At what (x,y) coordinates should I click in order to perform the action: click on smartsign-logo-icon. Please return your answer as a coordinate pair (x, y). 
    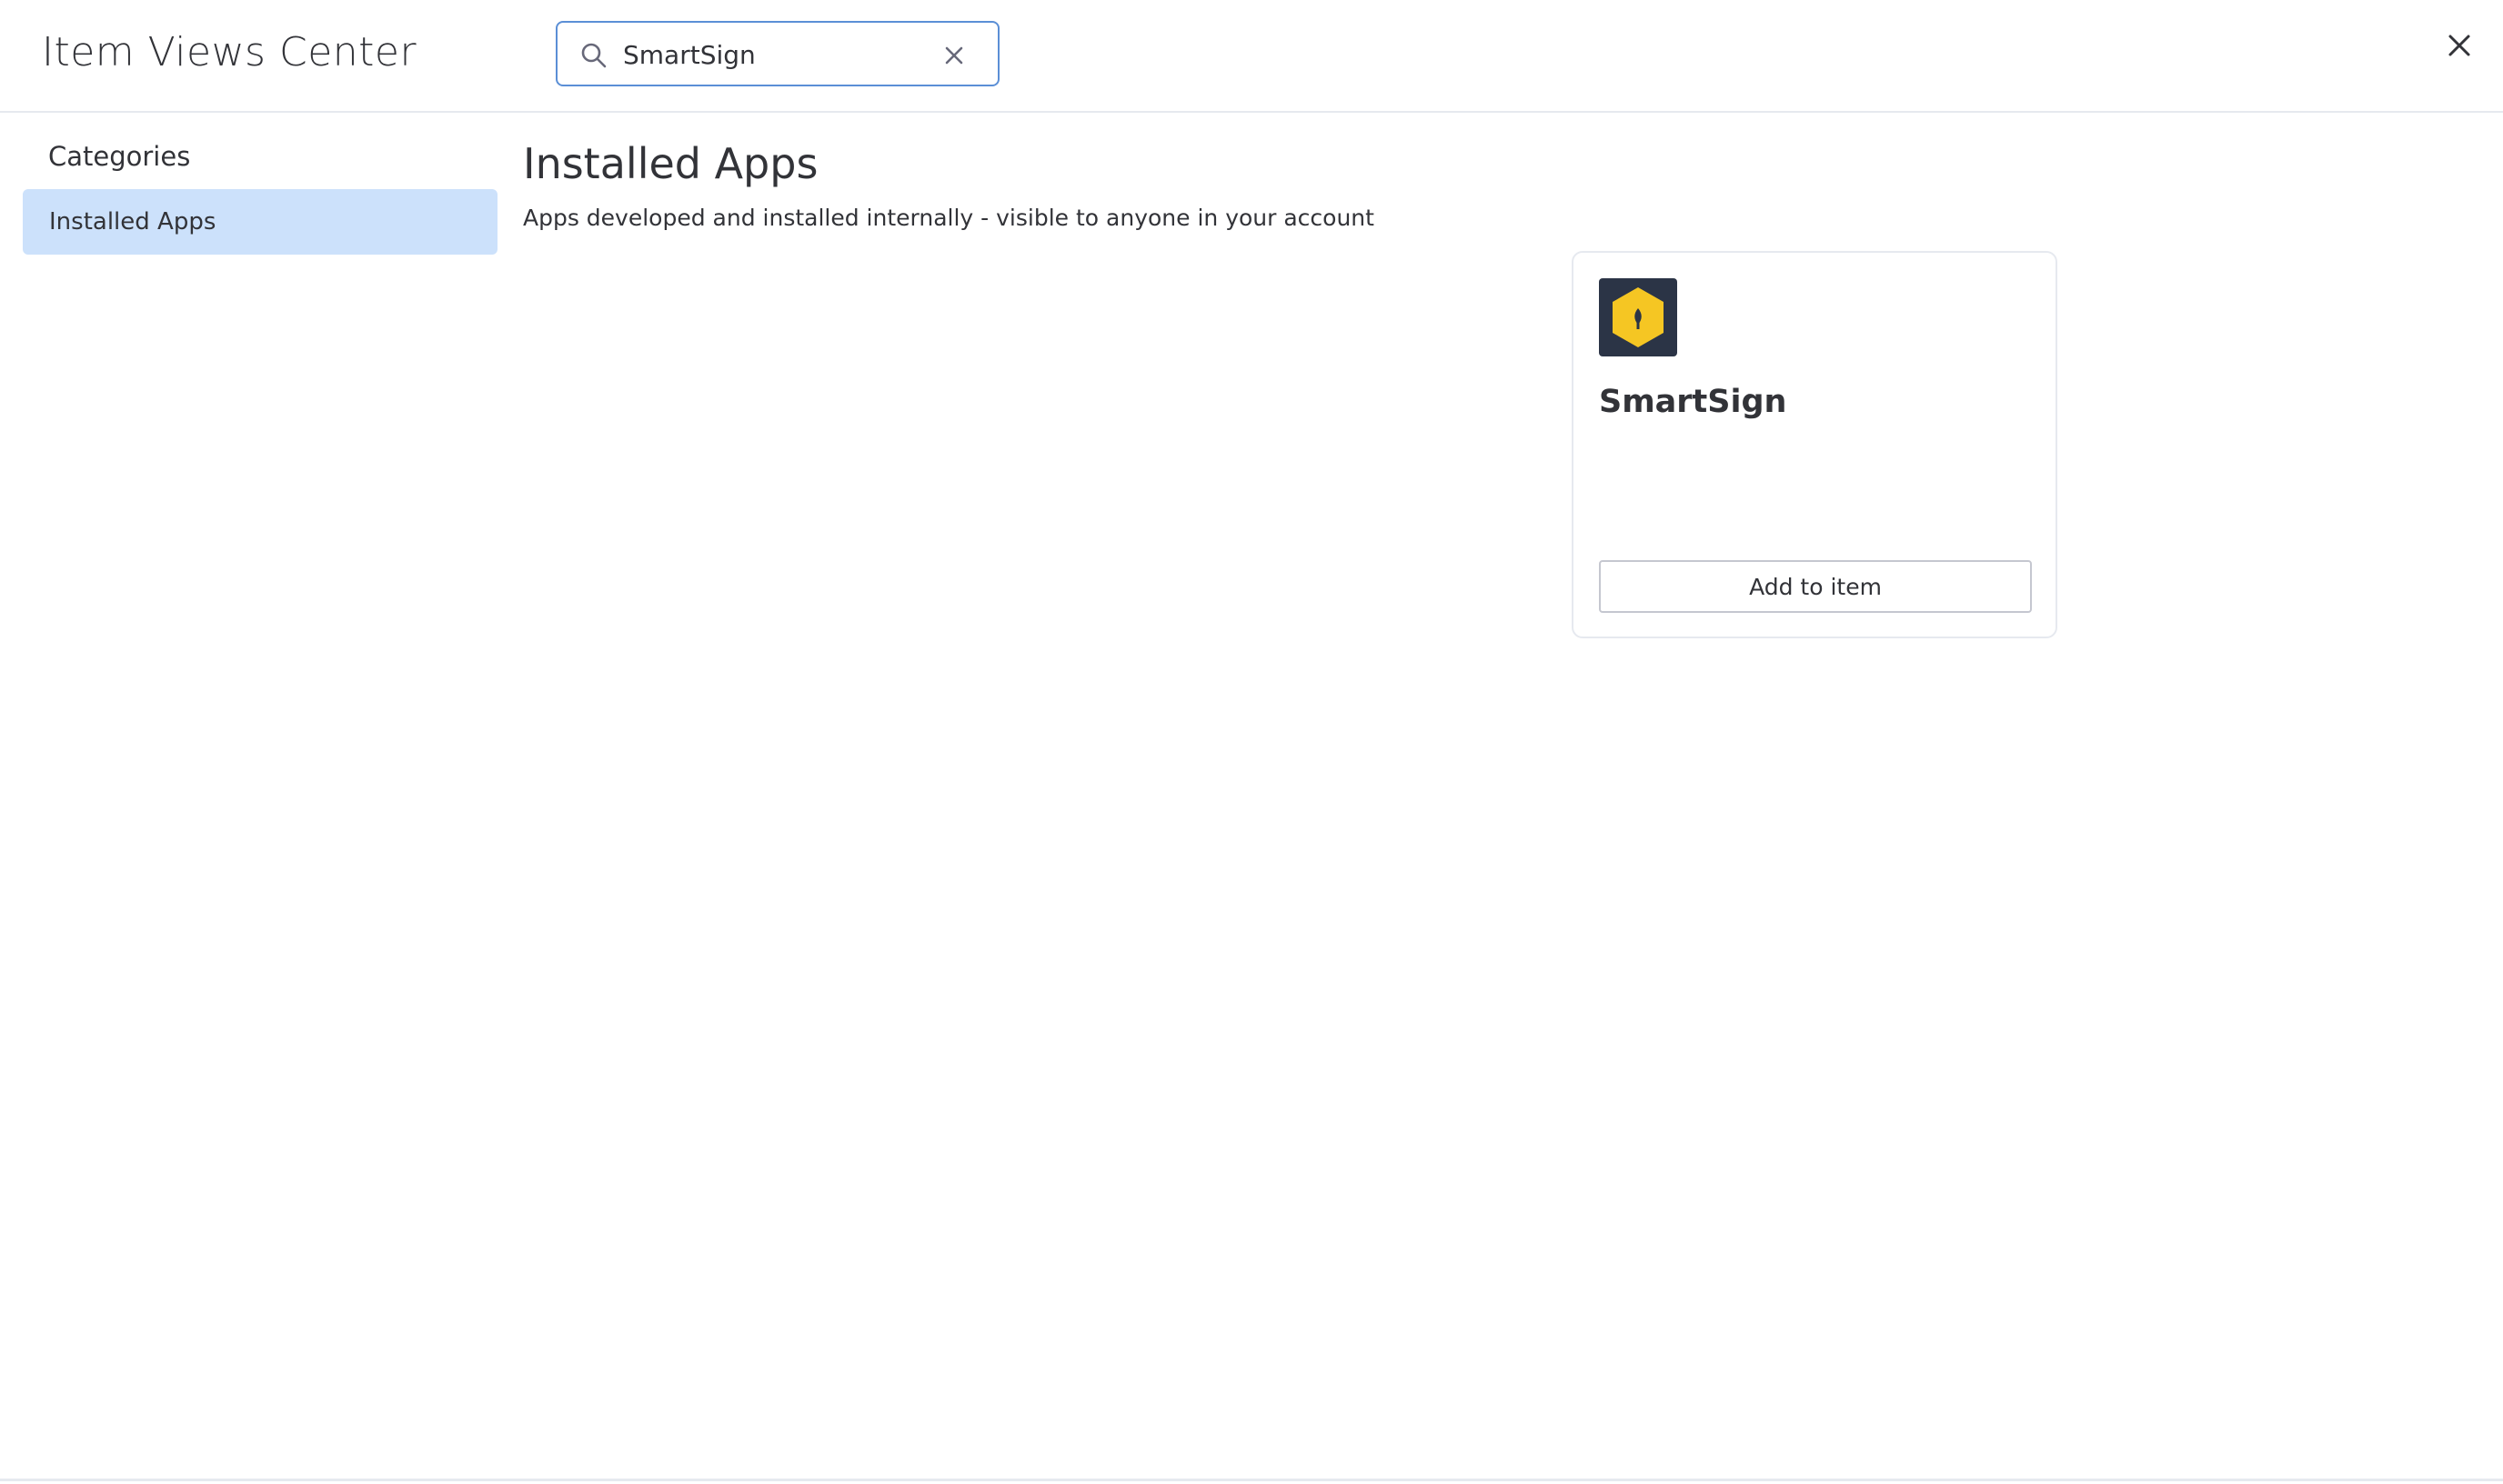
    Looking at the image, I should click on (1638, 317).